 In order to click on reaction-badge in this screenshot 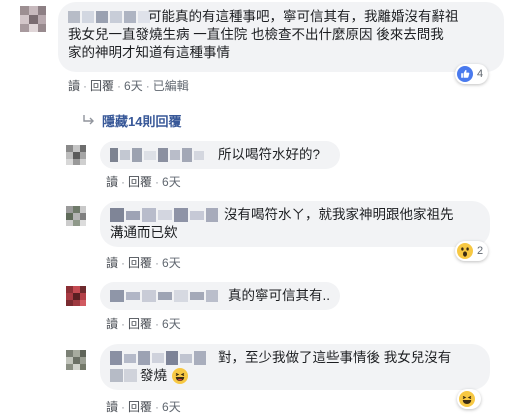, I will do `click(469, 399)`.